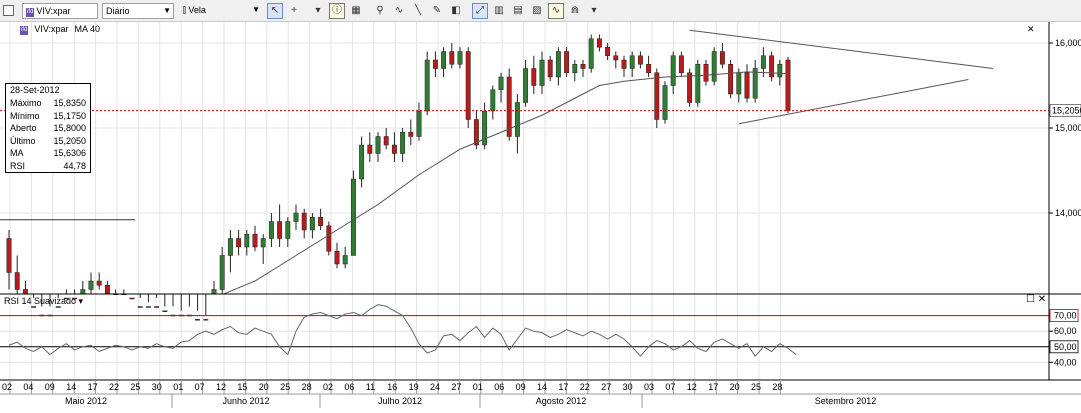 This screenshot has width=1081, height=413. What do you see at coordinates (414, 387) in the screenshot?
I see `date-label: 19` at bounding box center [414, 387].